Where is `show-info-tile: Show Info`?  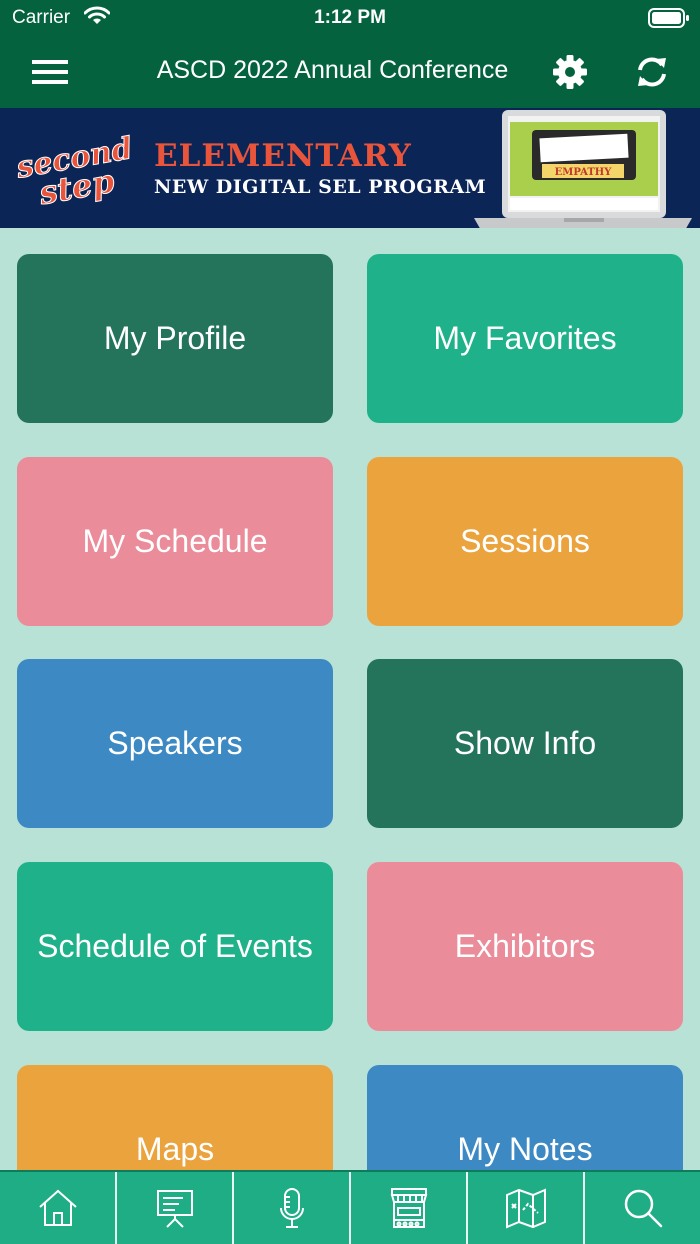 show-info-tile: Show Info is located at coordinates (525, 743).